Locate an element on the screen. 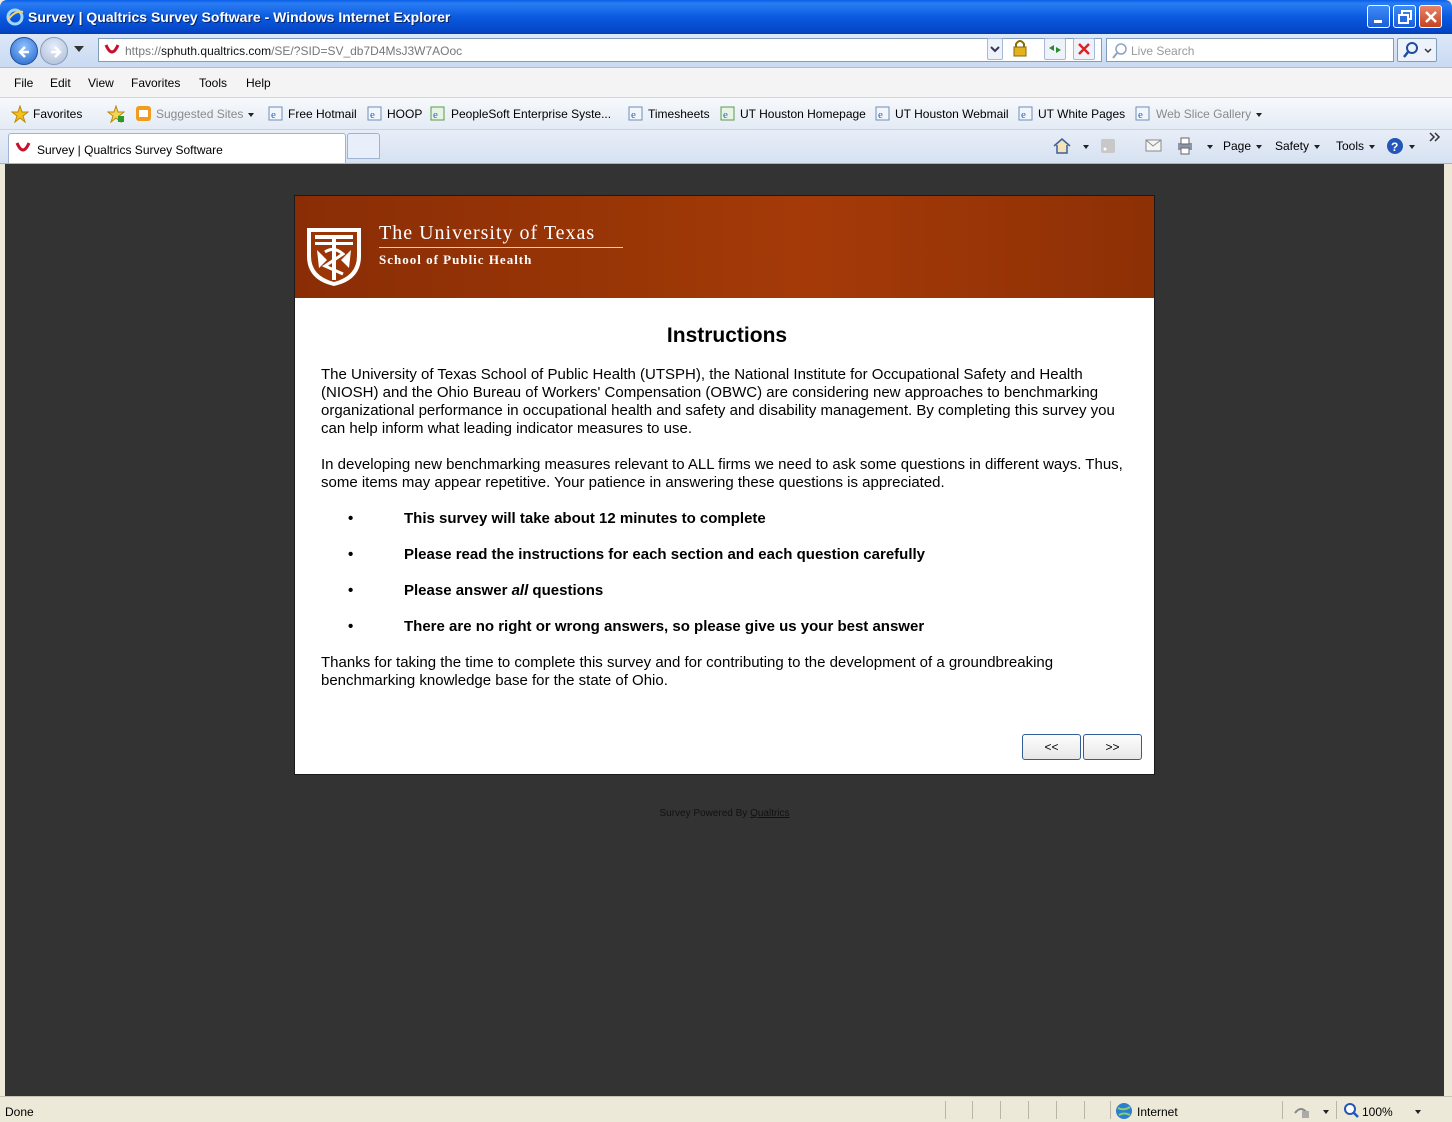  lock-icon is located at coordinates (1020, 48).